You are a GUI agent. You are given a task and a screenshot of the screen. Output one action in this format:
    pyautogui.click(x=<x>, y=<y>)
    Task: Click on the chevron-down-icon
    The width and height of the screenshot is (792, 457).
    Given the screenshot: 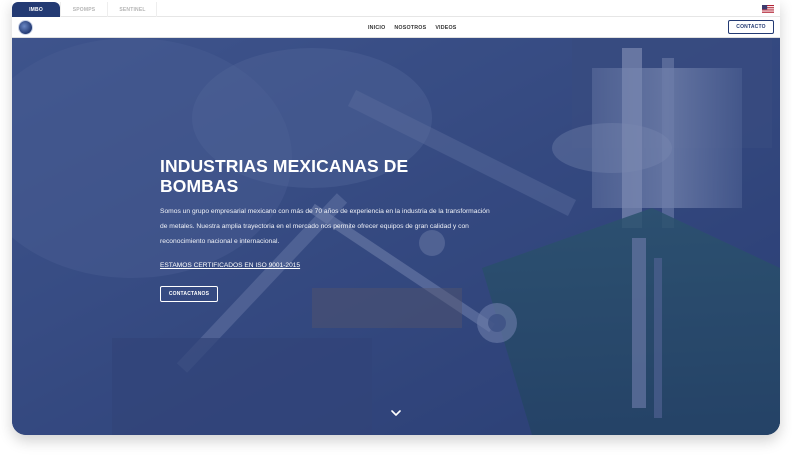 What is the action you would take?
    pyautogui.click(x=396, y=413)
    